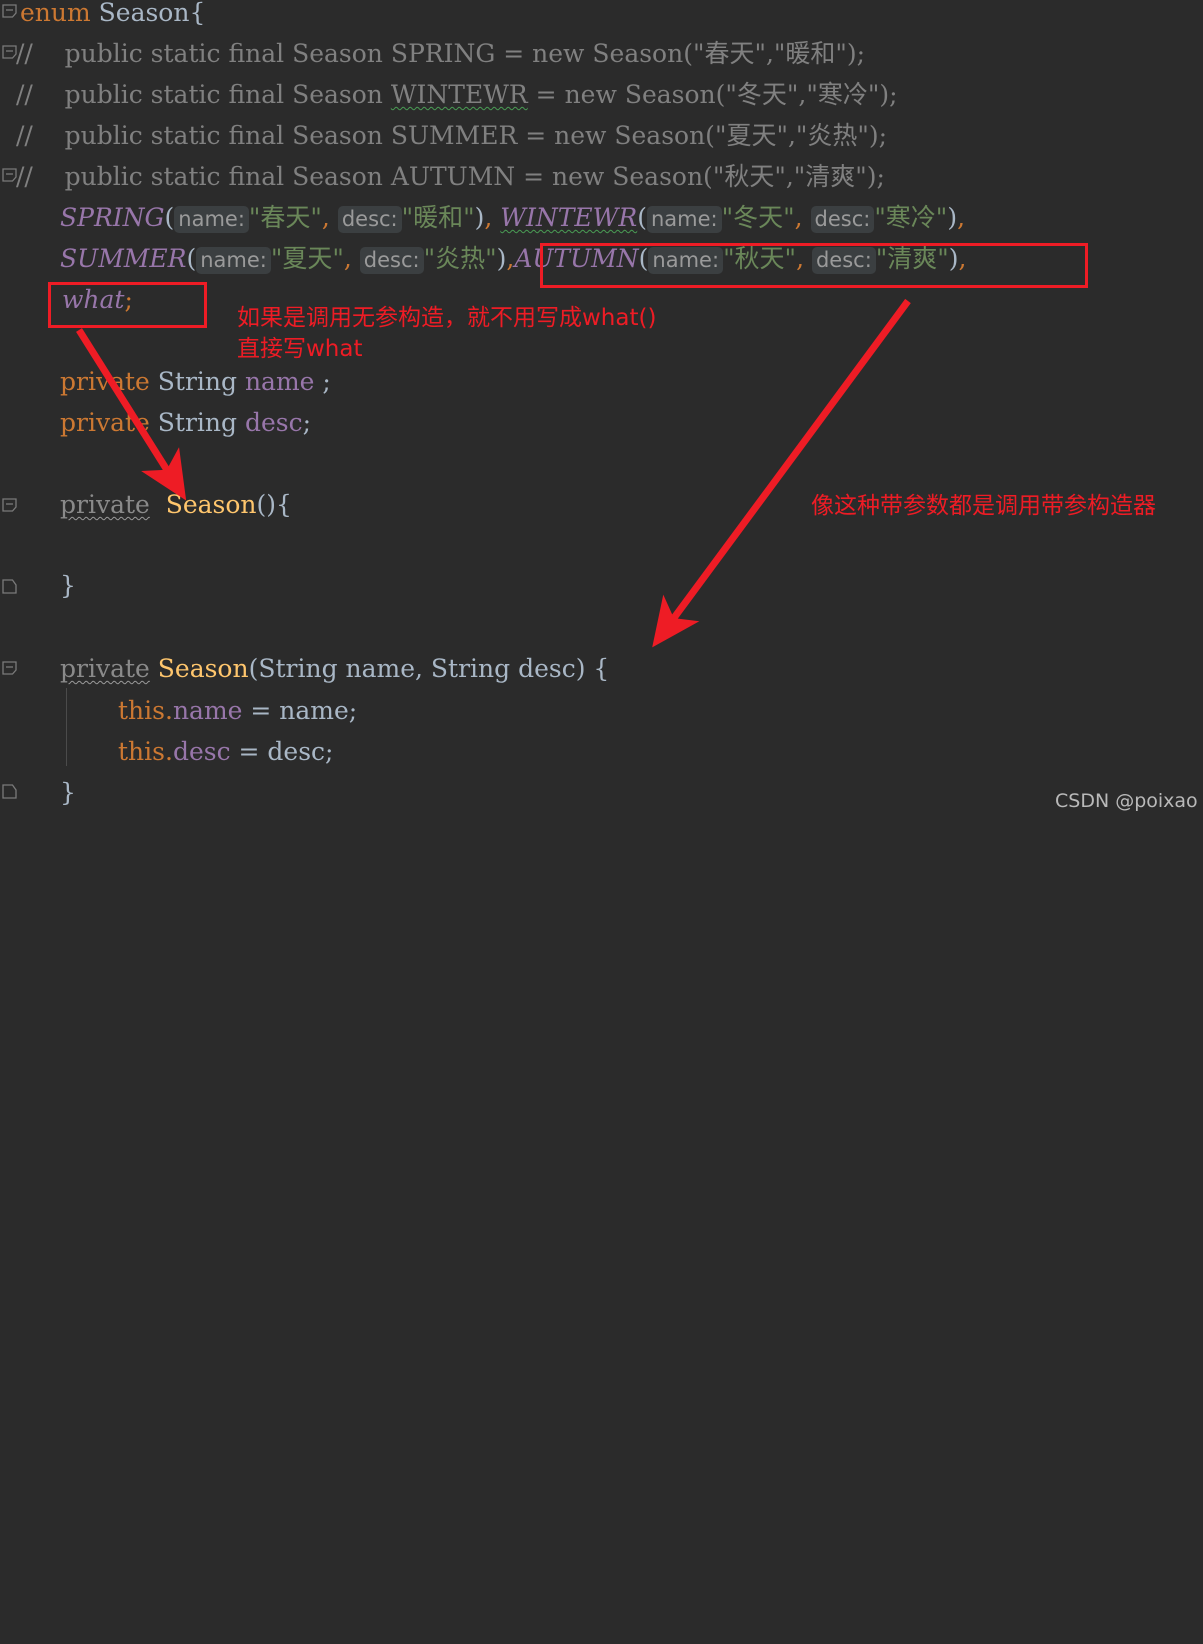  Describe the element at coordinates (123, 258) in the screenshot. I see `enum-constant-summer: SUMMER` at that location.